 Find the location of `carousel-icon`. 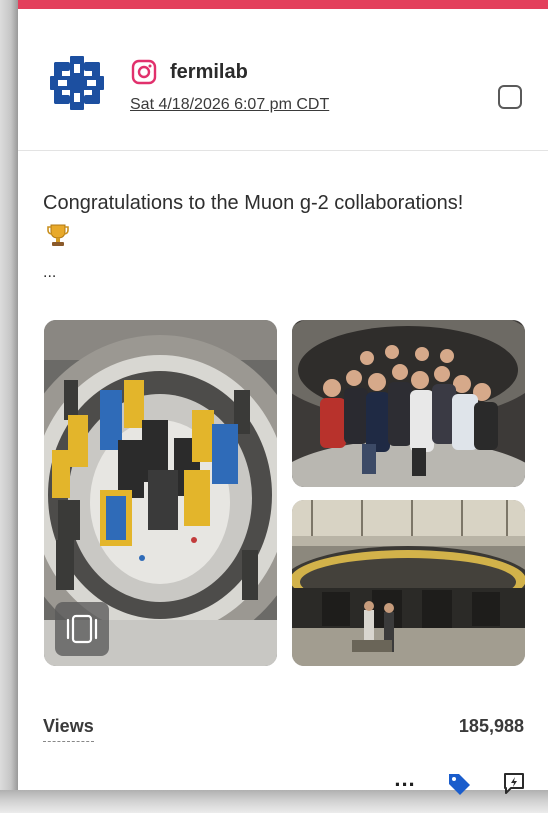

carousel-icon is located at coordinates (82, 629).